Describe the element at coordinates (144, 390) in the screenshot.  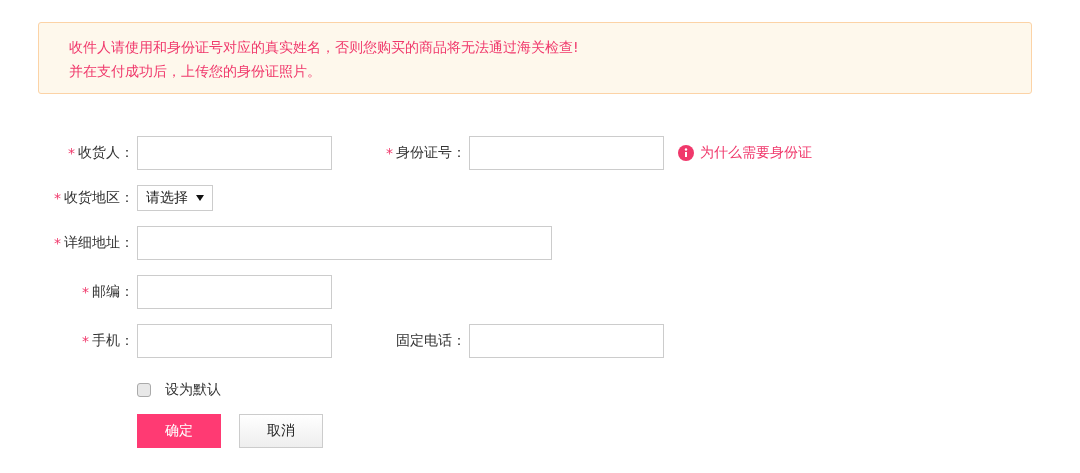
I see `default-checkbox` at that location.